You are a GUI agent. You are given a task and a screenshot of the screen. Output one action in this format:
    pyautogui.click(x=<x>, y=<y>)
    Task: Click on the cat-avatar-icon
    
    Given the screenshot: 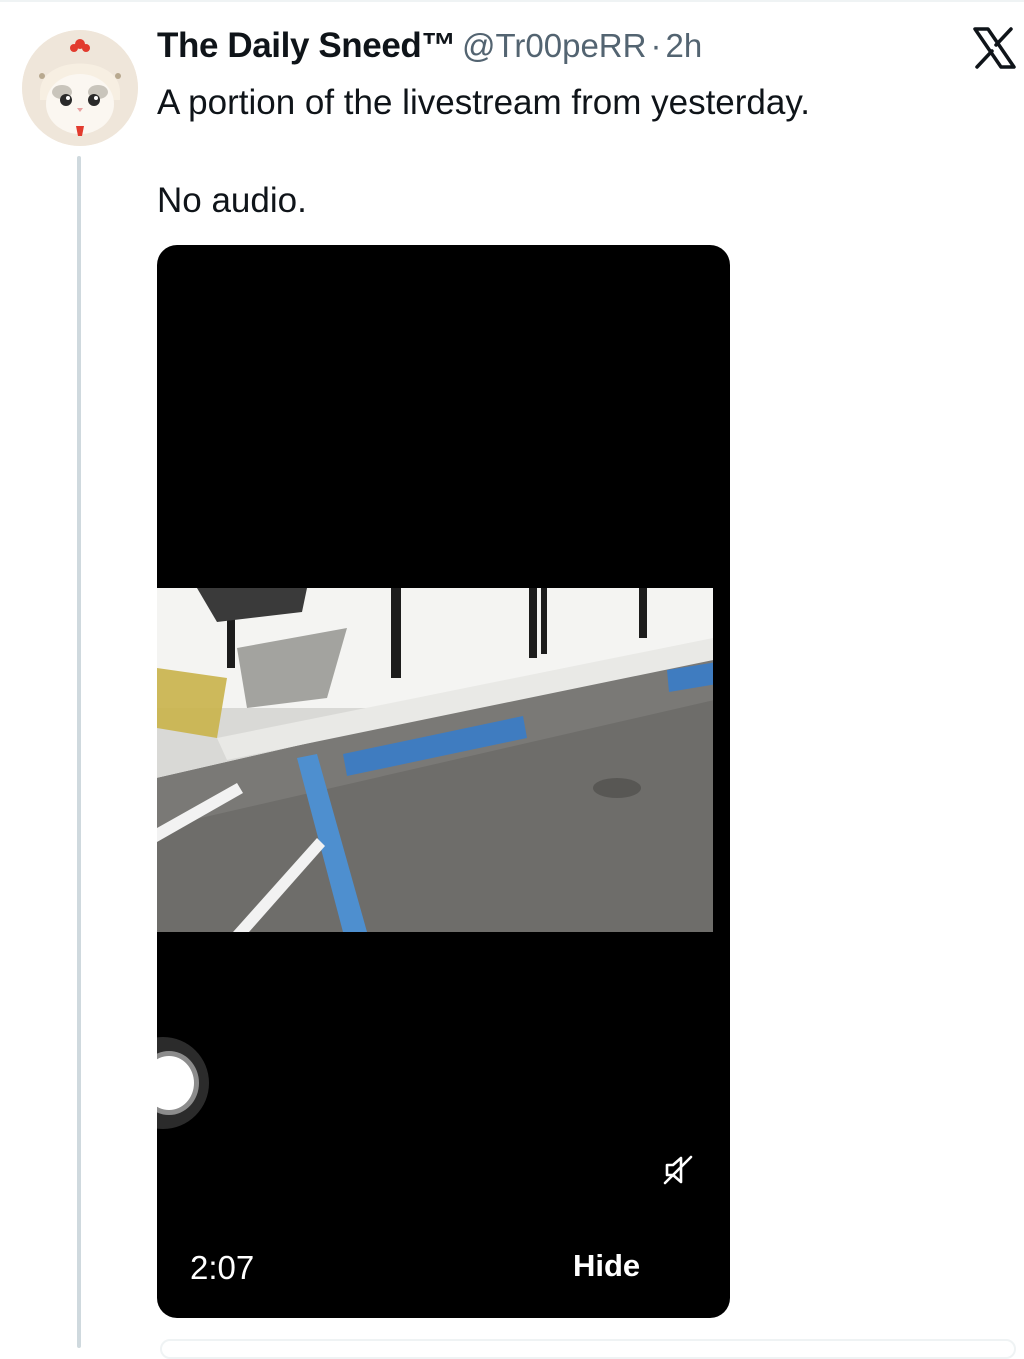 What is the action you would take?
    pyautogui.click(x=80, y=88)
    